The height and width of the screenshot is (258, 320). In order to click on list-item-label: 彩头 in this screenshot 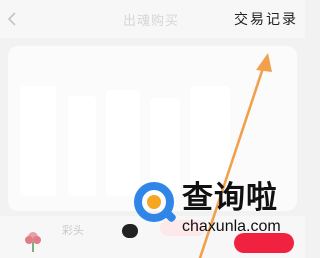, I will do `click(73, 230)`.